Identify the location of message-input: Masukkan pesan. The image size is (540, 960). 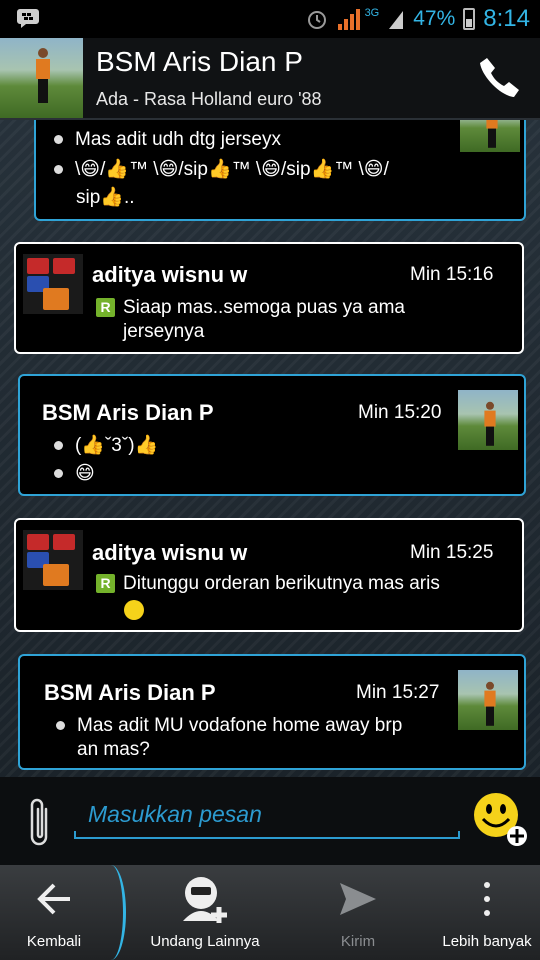
(267, 817).